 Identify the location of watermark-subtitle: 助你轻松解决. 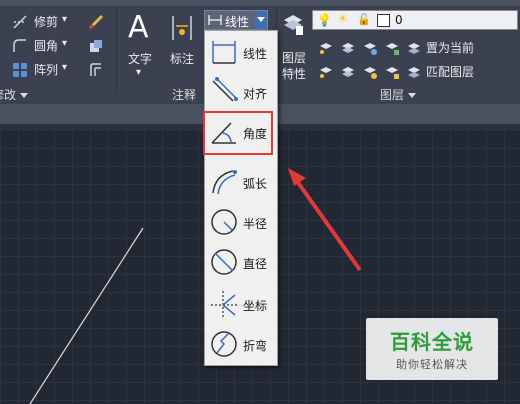
(432, 364).